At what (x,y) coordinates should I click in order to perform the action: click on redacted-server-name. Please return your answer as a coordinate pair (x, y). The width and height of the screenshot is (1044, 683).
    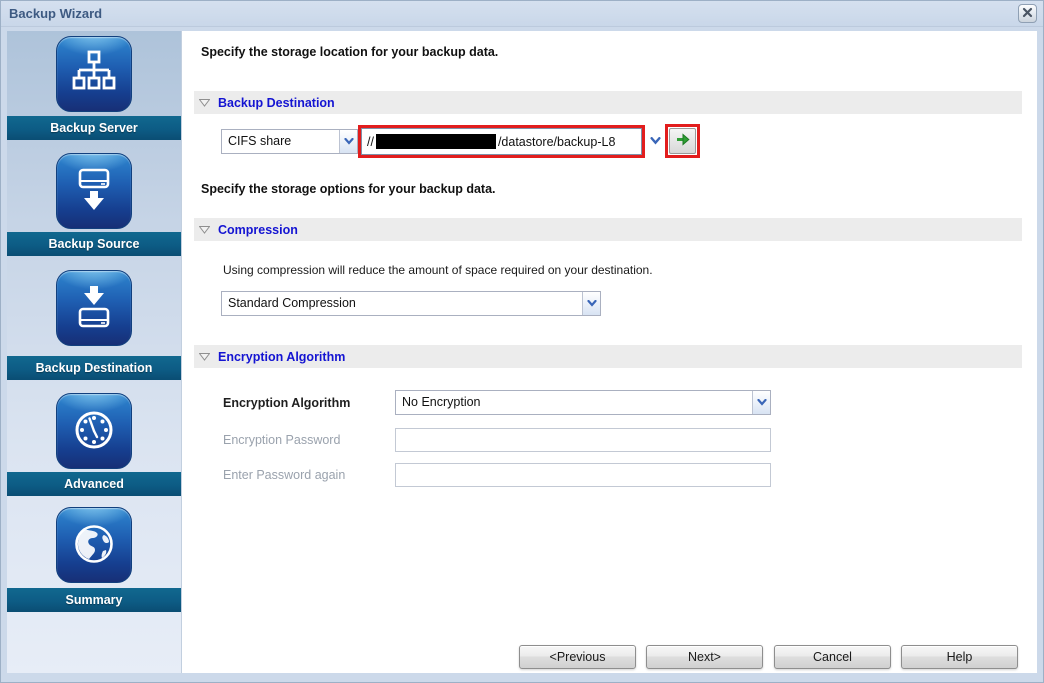
    Looking at the image, I should click on (435, 141).